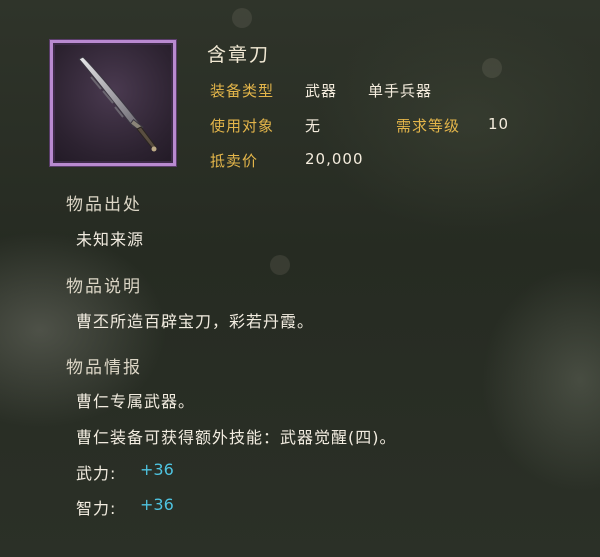 The width and height of the screenshot is (600, 557). What do you see at coordinates (104, 287) in the screenshot?
I see `description-title: 物品说明` at bounding box center [104, 287].